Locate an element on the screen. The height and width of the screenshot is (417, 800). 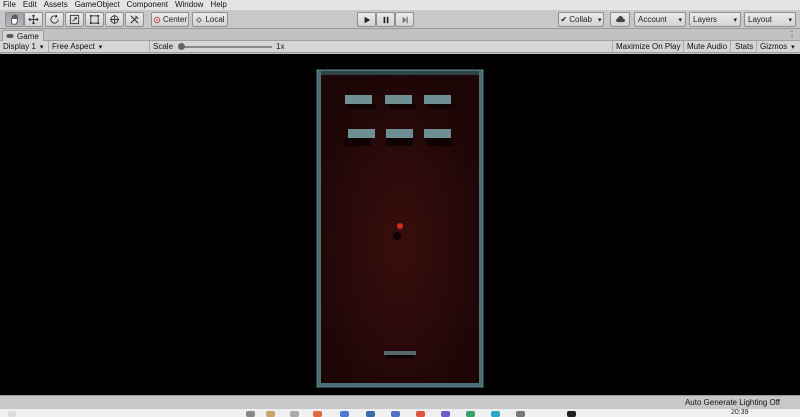
hand-tool-icon is located at coordinates (14, 19).